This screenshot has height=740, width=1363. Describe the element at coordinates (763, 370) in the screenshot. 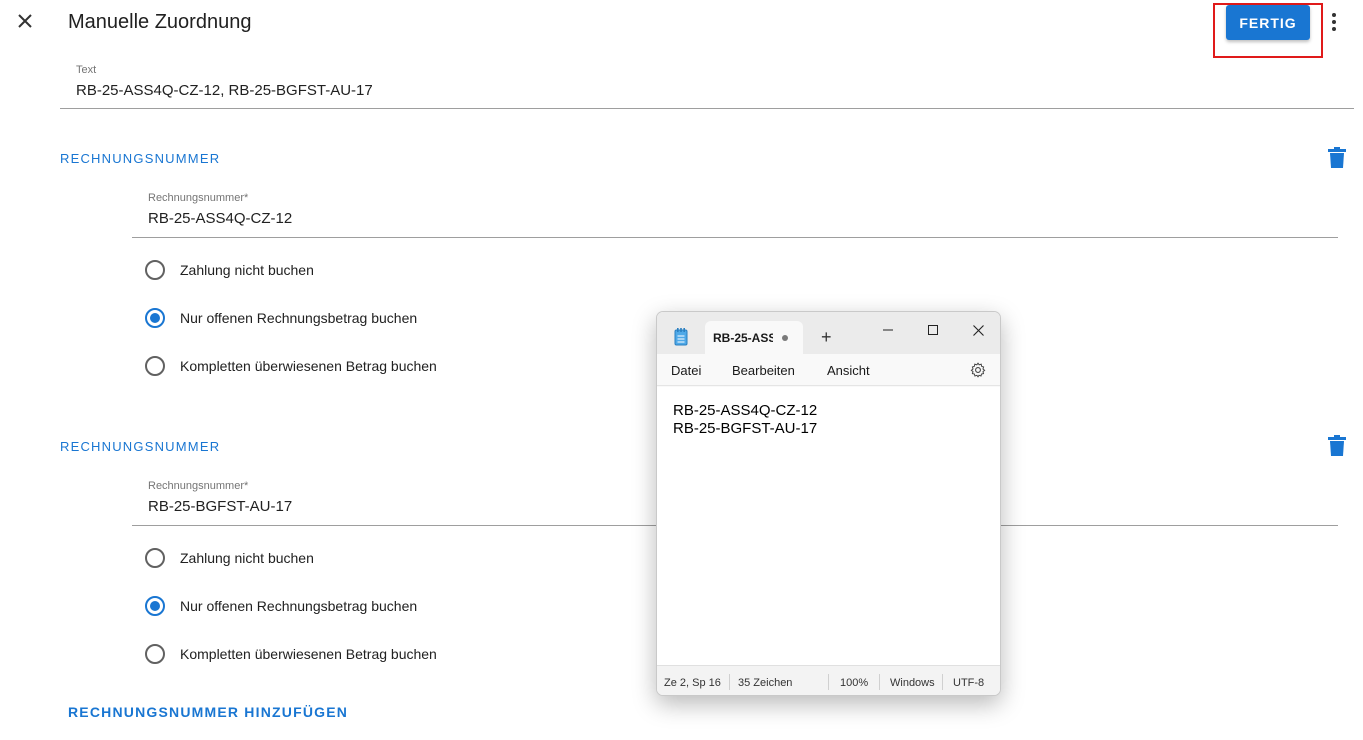

I see `menu-edit: Bearbeiten` at that location.